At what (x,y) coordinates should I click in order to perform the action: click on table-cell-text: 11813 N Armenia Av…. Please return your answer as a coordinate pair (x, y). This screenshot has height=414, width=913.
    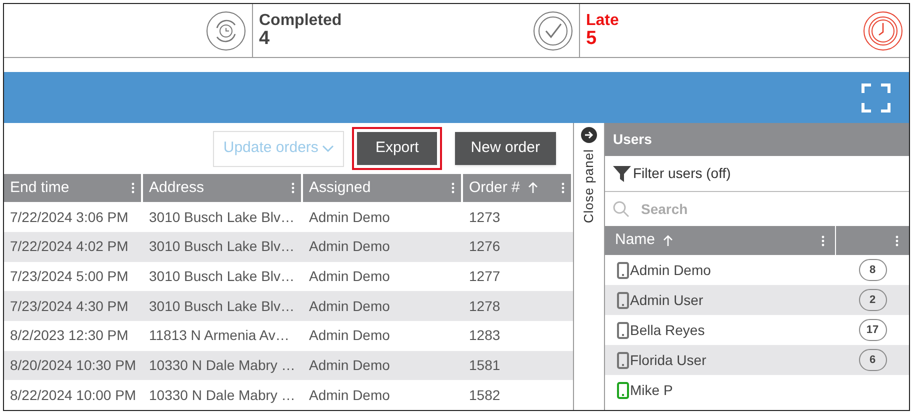
    Looking at the image, I should click on (219, 336).